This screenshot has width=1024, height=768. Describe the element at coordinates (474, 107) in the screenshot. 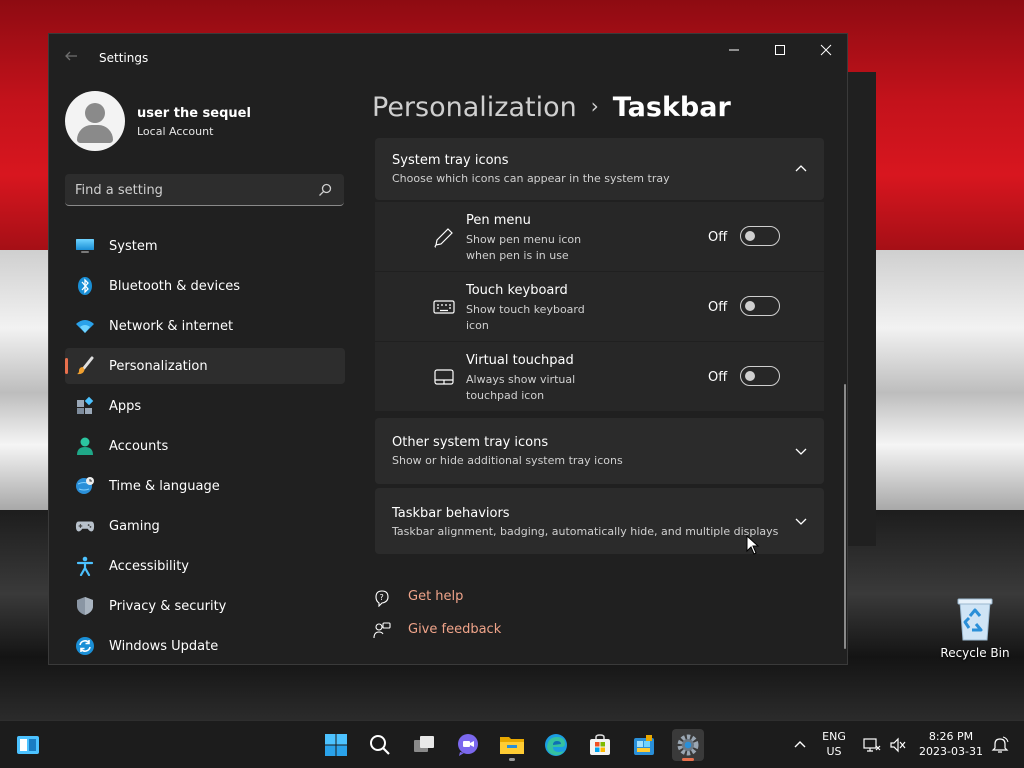

I see `breadcrumb-parent: Personalization` at that location.